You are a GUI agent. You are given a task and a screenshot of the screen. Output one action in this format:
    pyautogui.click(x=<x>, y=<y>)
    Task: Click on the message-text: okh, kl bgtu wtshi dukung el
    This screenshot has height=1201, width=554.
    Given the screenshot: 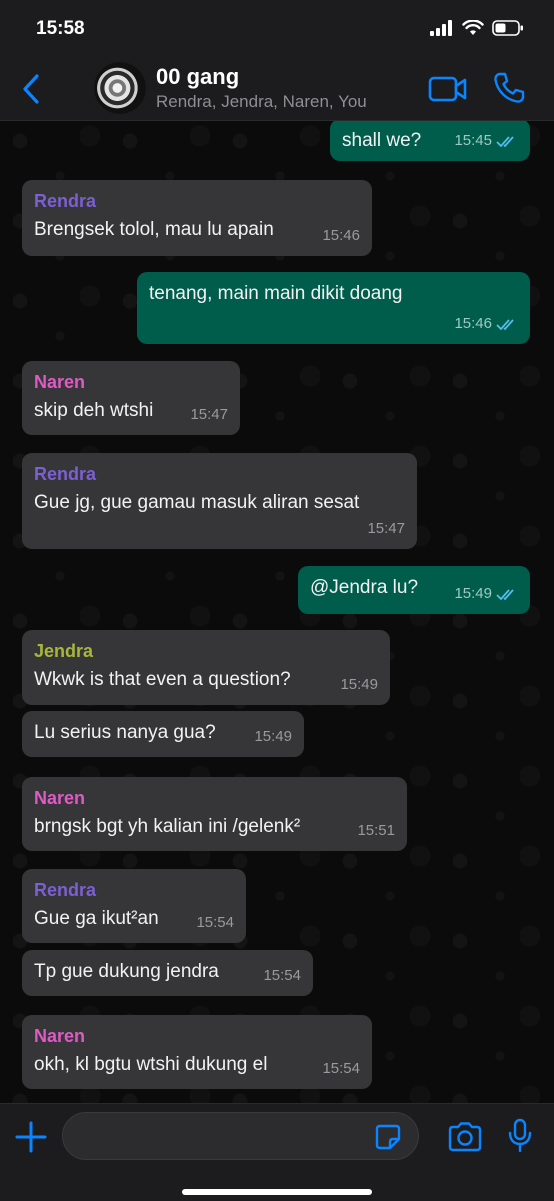 What is the action you would take?
    pyautogui.click(x=151, y=1064)
    